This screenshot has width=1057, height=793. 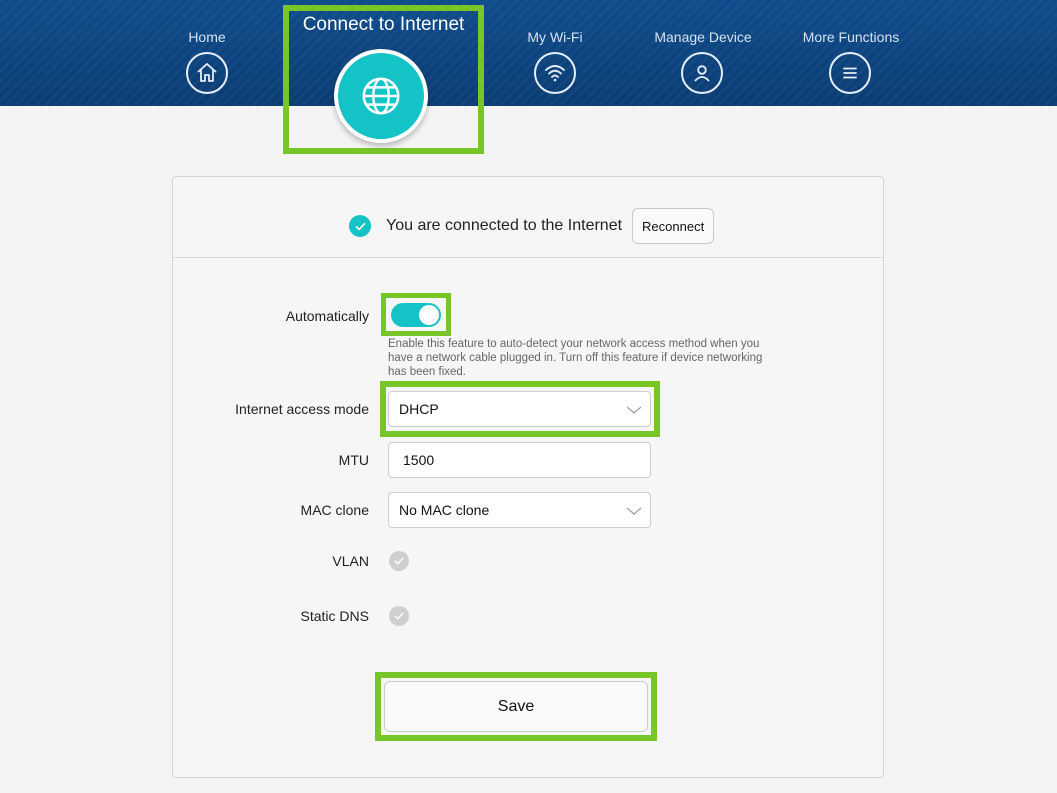 I want to click on mtu-label: MTU, so click(x=353, y=460).